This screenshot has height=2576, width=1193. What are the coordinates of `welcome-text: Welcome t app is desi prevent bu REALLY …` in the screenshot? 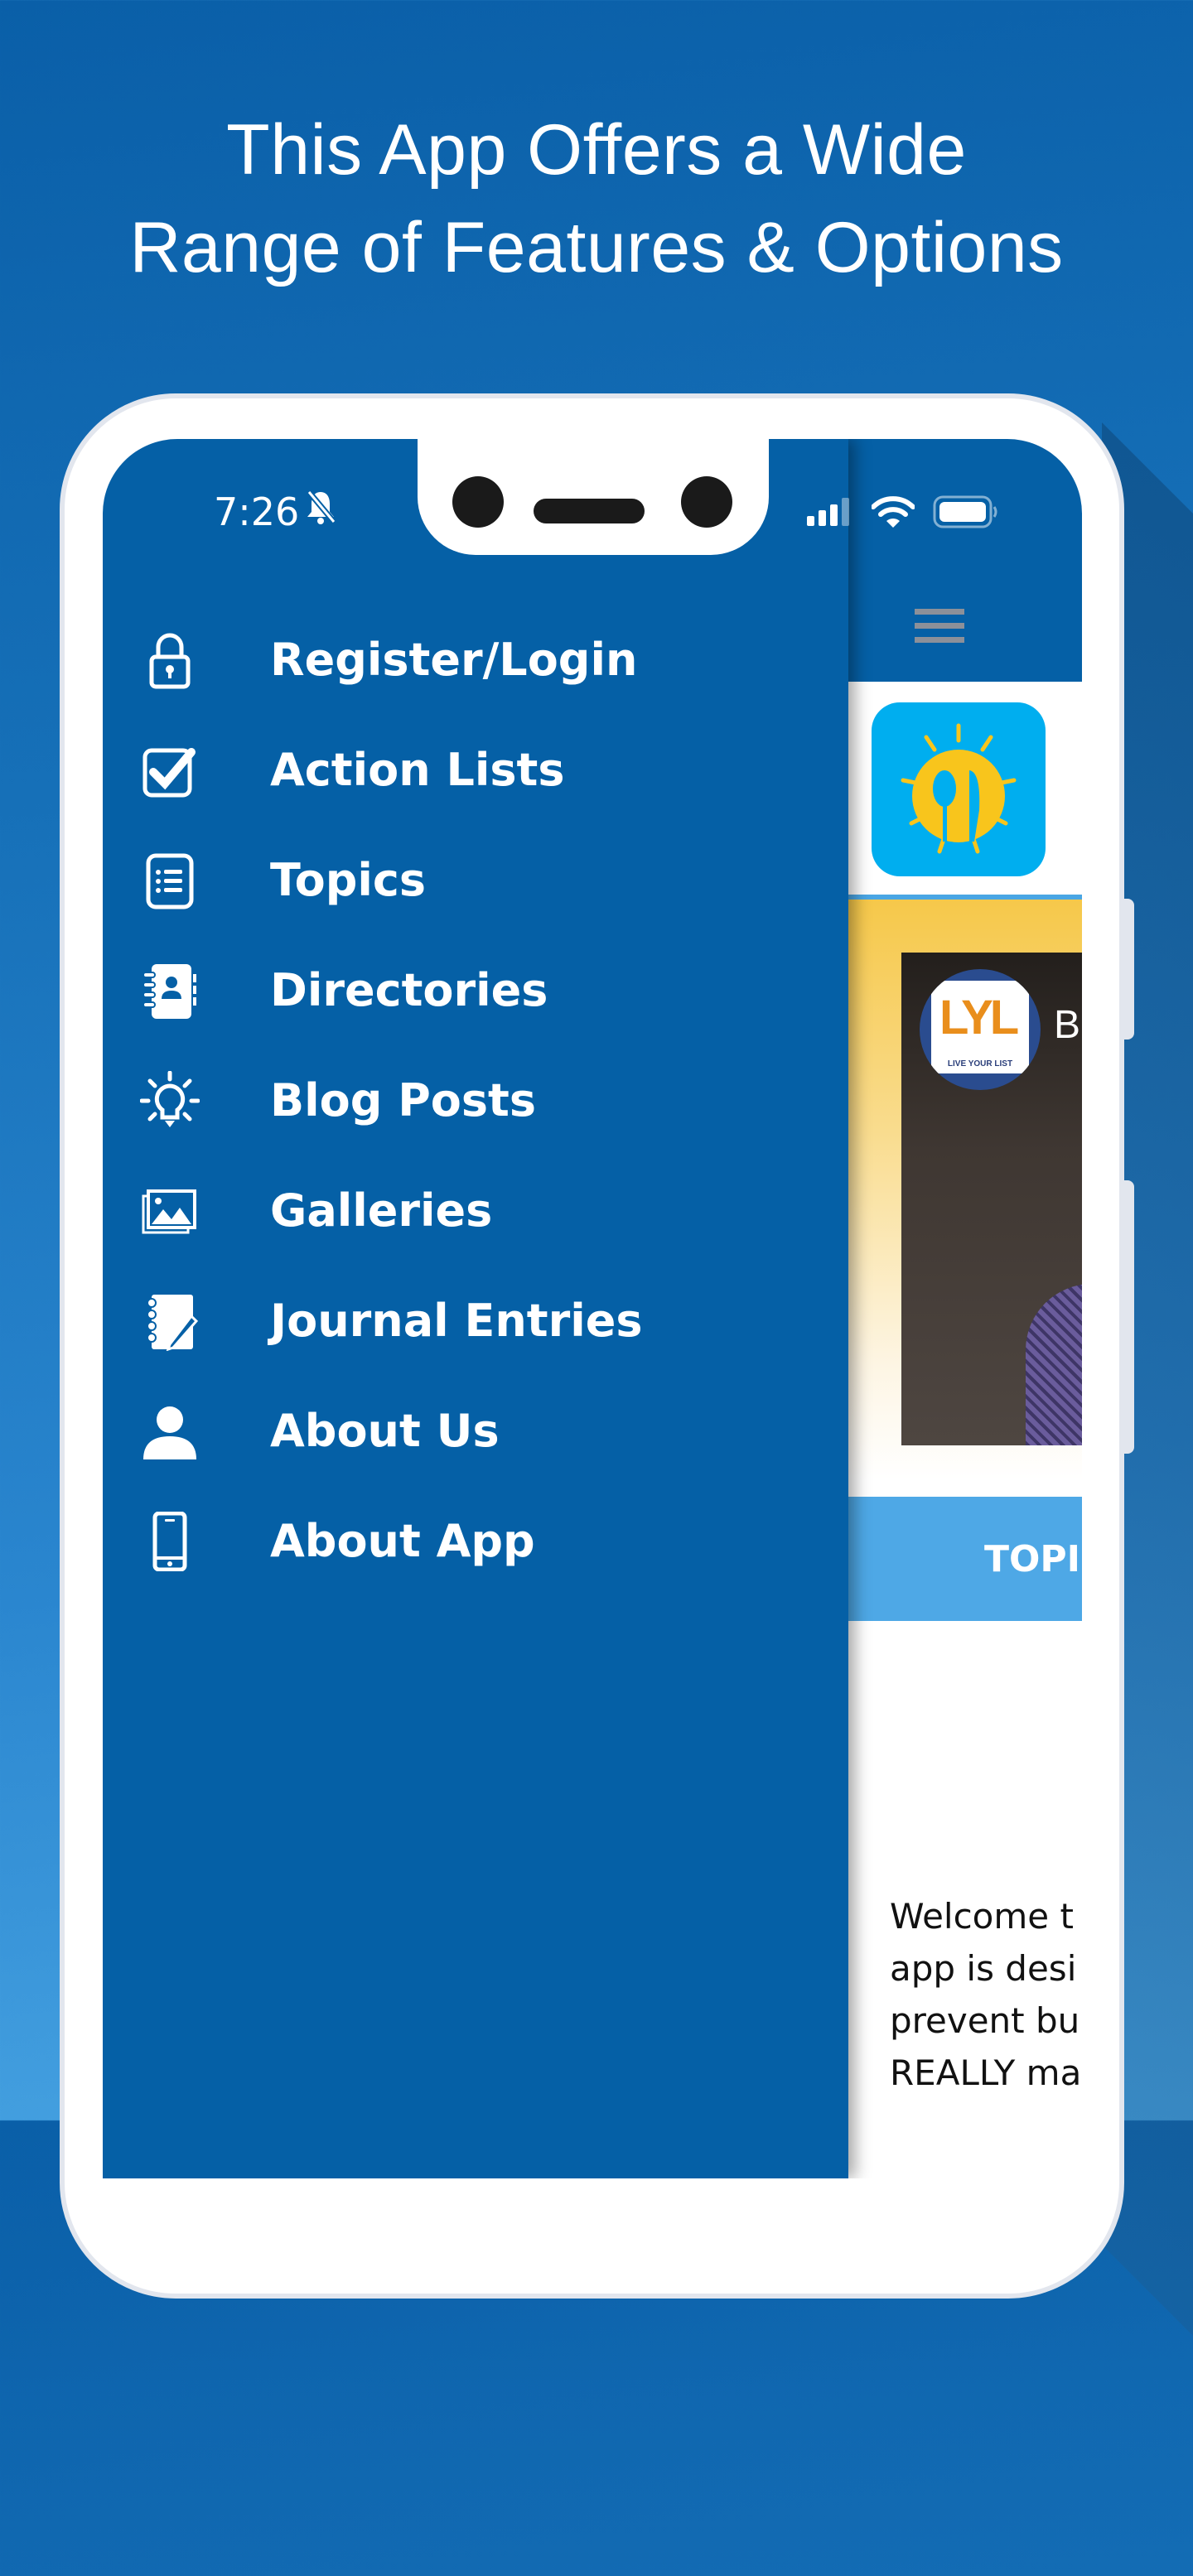 It's located at (986, 1995).